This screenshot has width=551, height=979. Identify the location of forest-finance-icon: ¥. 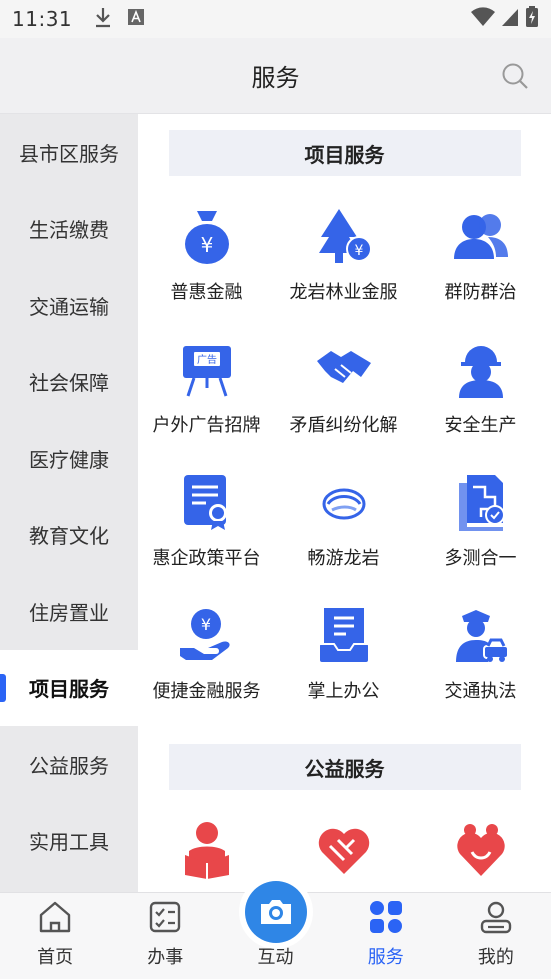
(344, 236).